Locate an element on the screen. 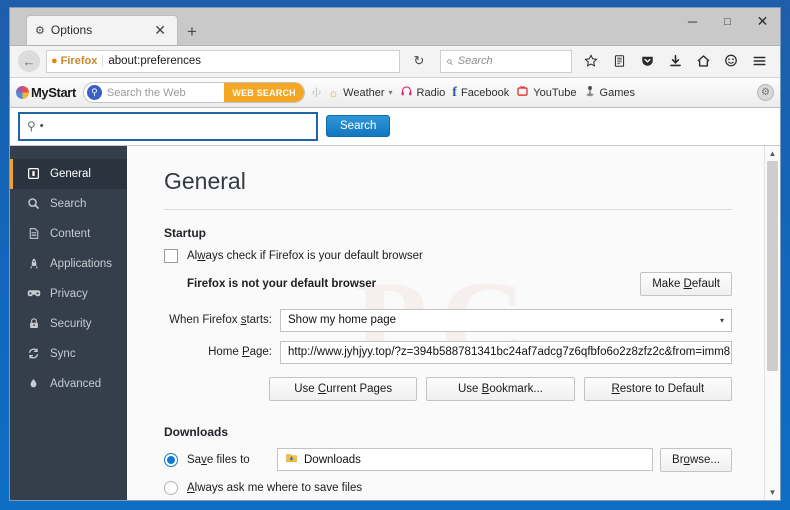  sidebar-item-applications: Applications is located at coordinates (68, 264).